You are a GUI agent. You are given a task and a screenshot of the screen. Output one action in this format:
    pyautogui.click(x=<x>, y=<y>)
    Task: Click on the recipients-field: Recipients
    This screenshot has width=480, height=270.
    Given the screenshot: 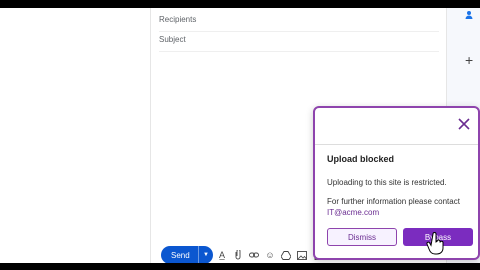 What is the action you would take?
    pyautogui.click(x=299, y=21)
    